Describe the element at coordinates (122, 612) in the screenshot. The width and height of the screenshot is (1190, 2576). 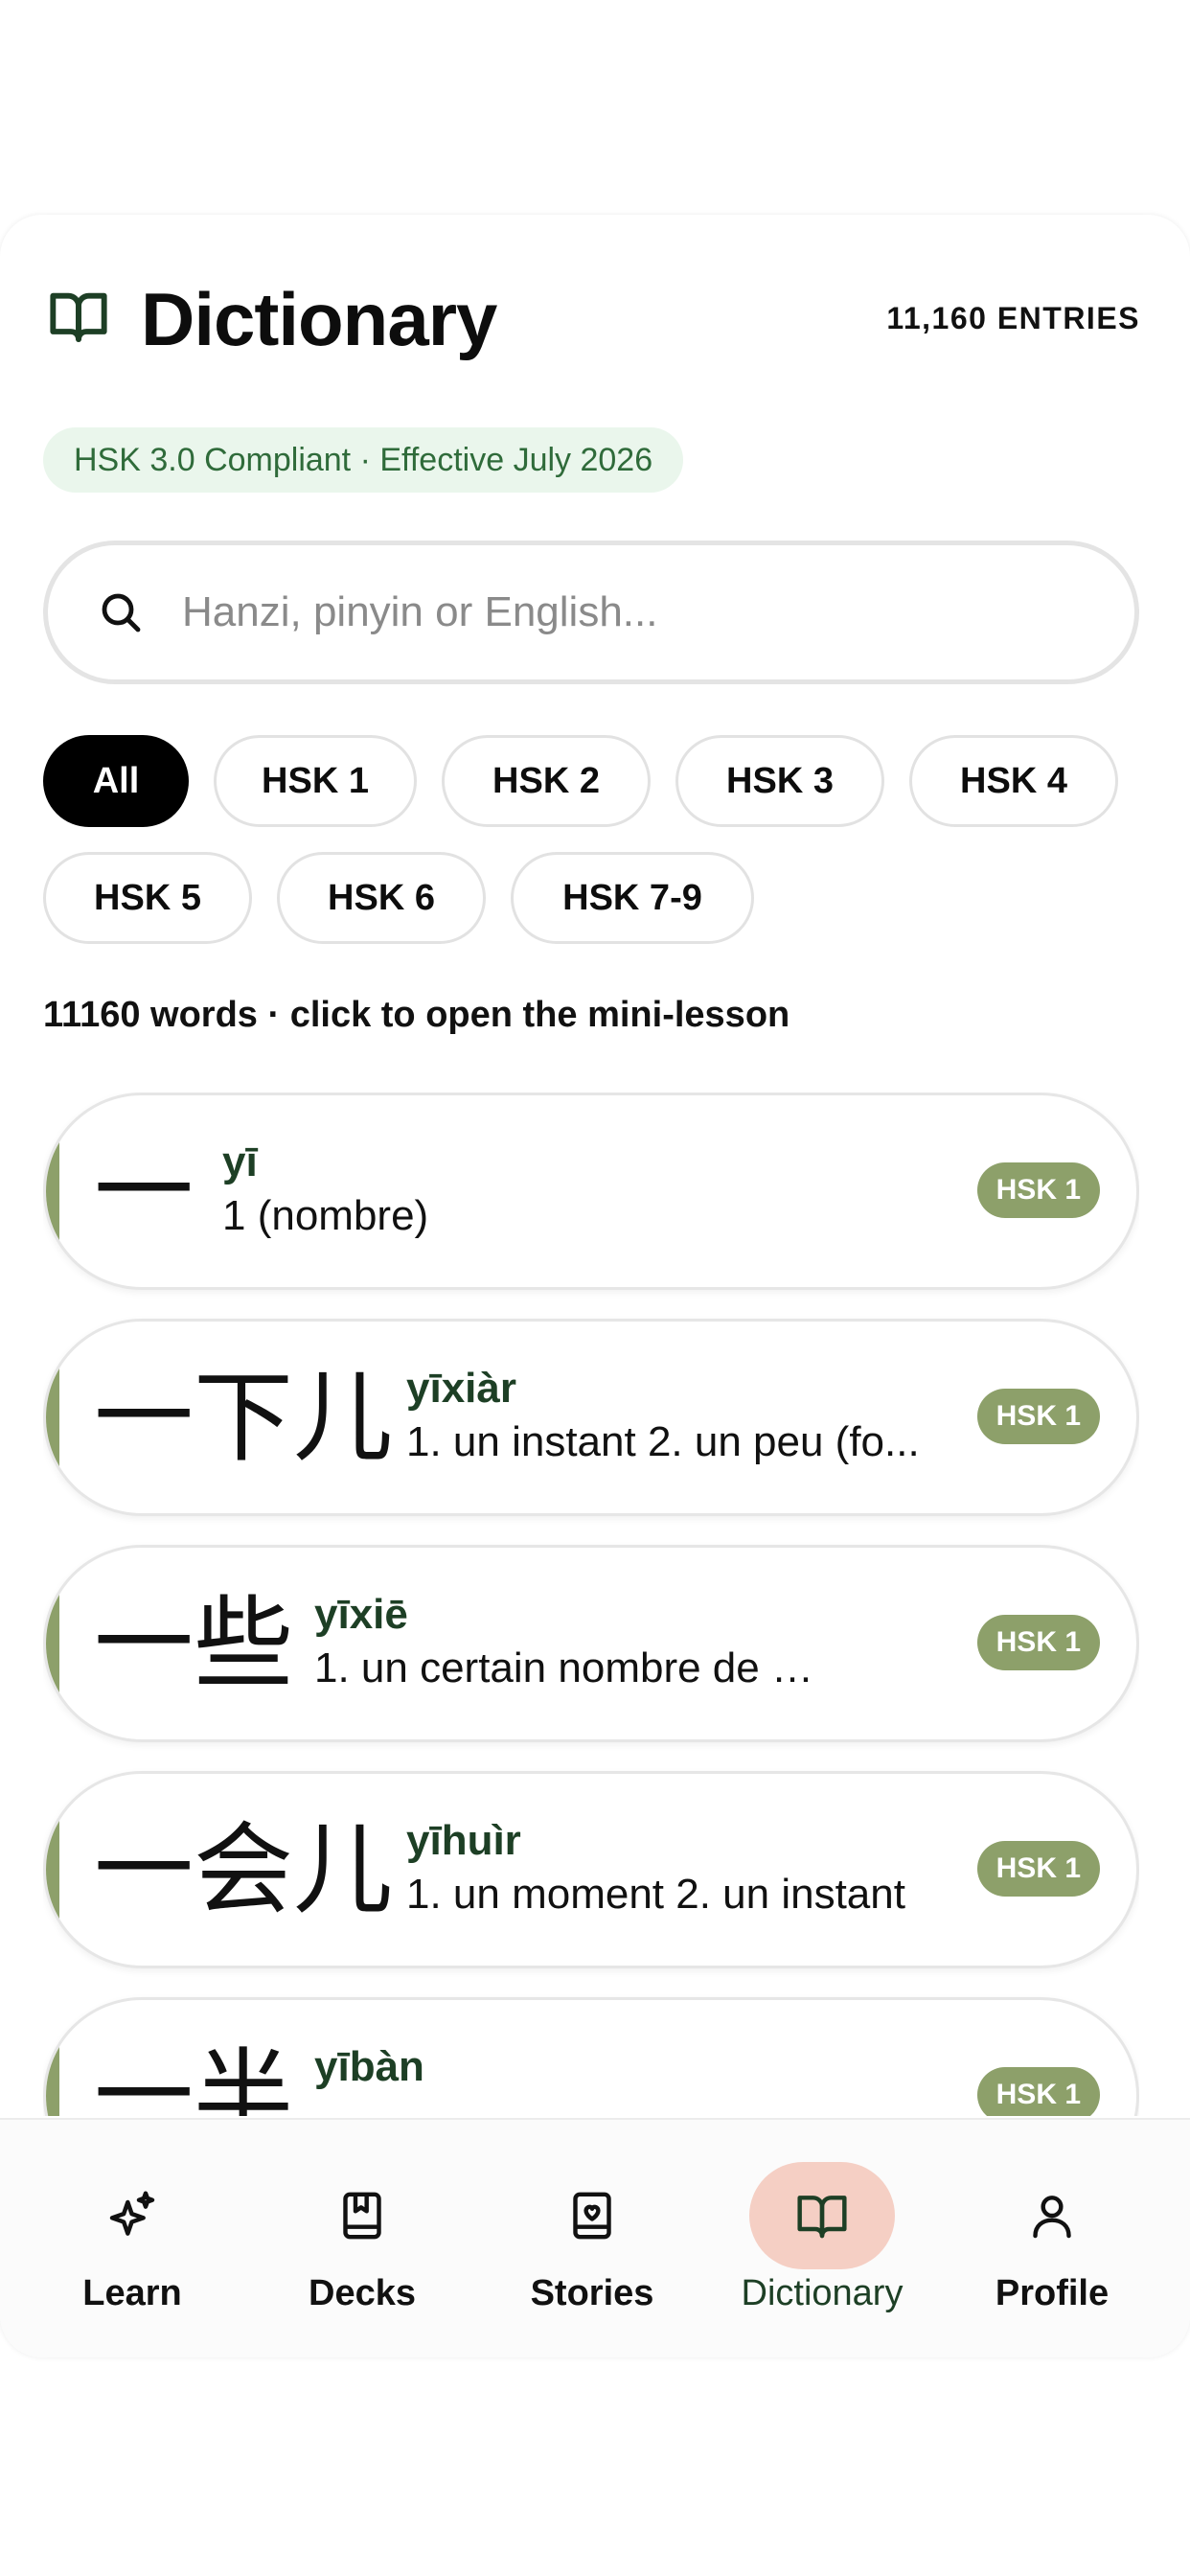
I see `search-icon` at that location.